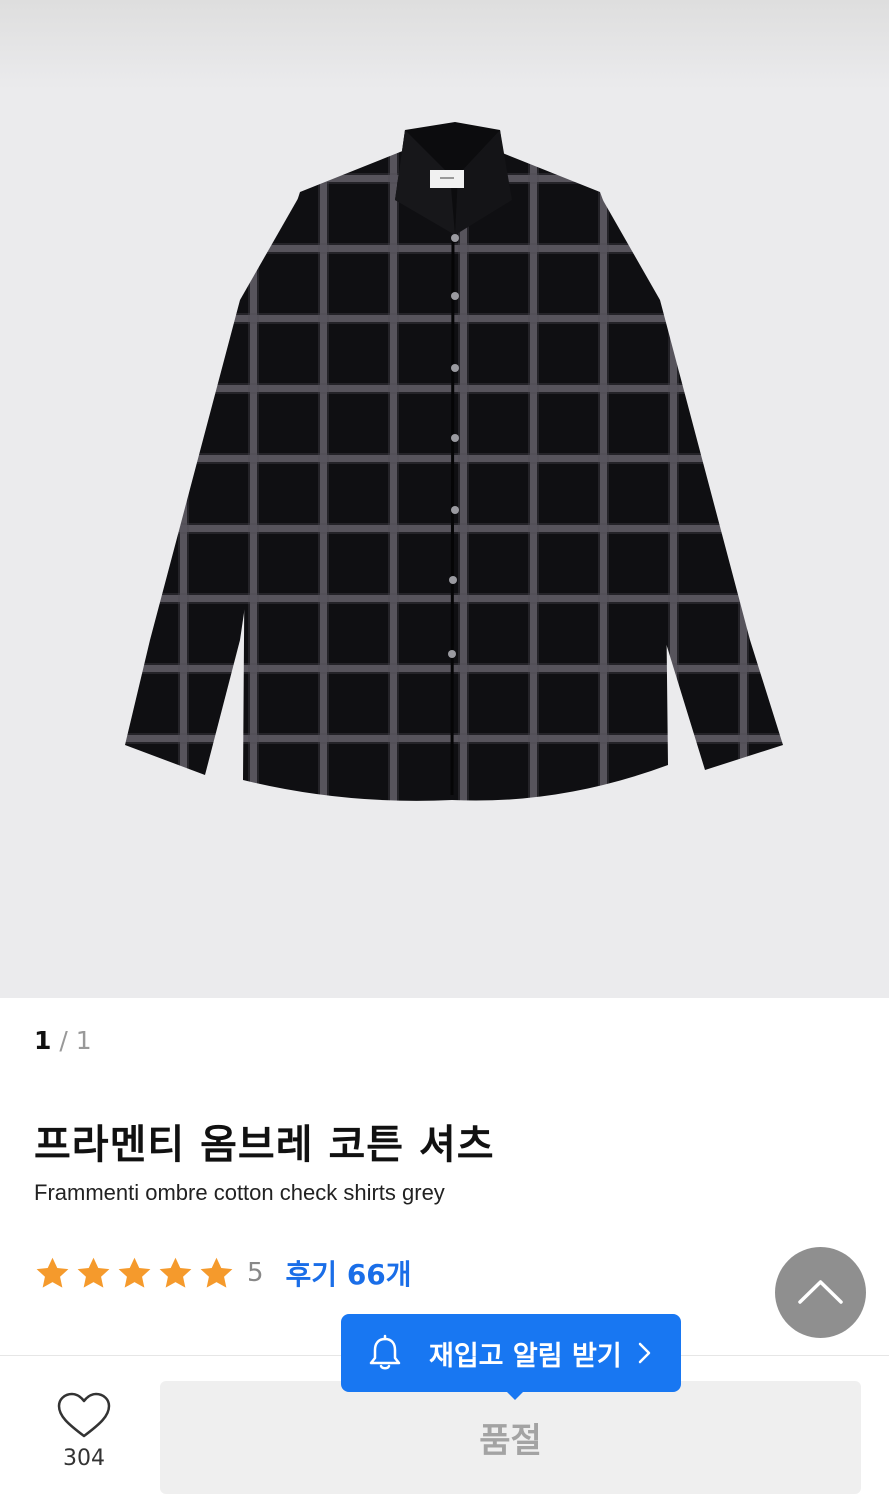 The width and height of the screenshot is (889, 1500). I want to click on scroll-to-top-button, so click(820, 1292).